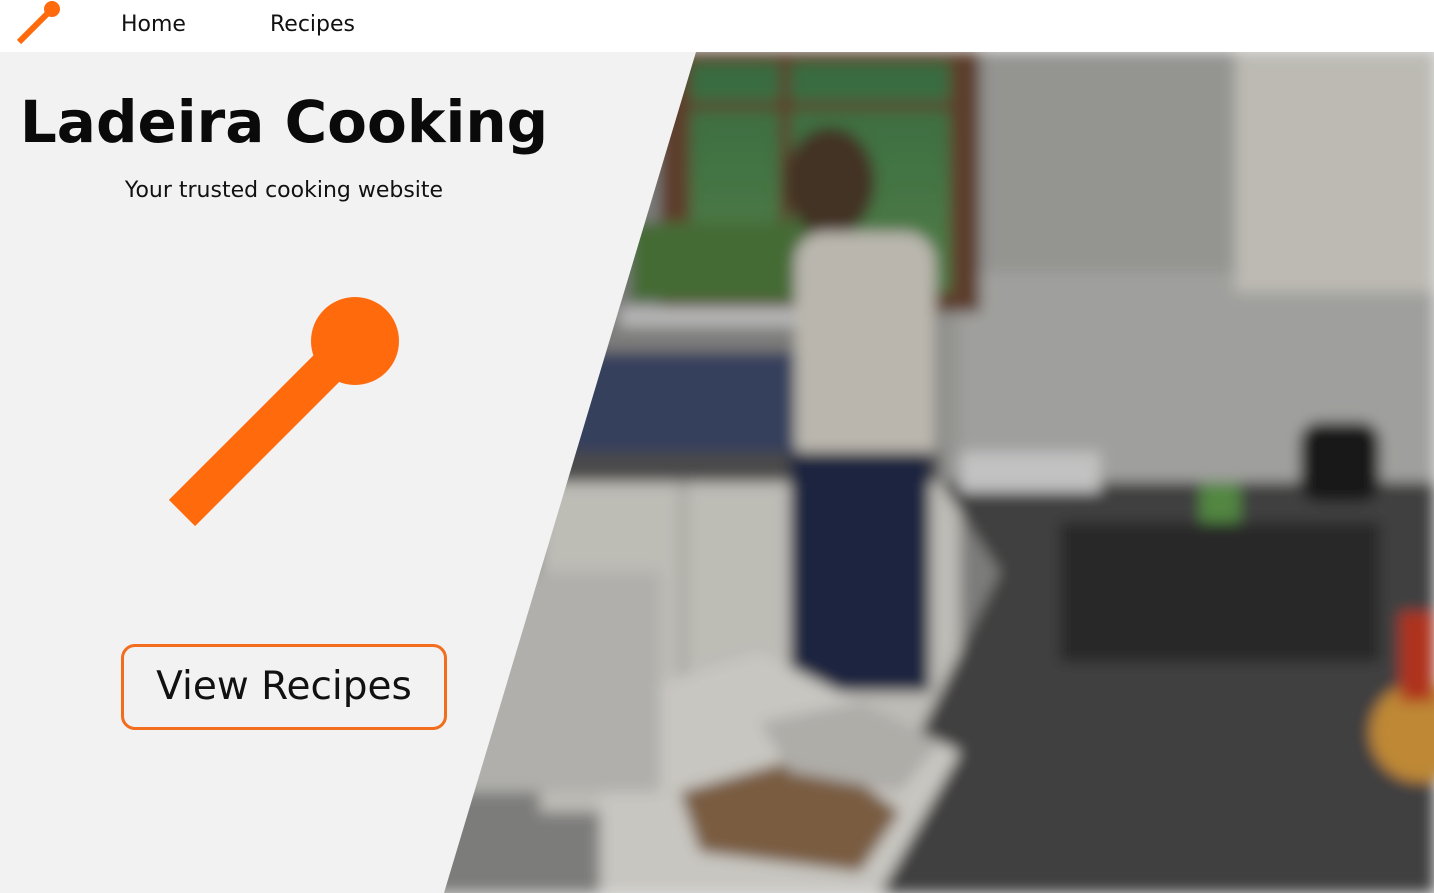 This screenshot has width=1434, height=893. Describe the element at coordinates (284, 190) in the screenshot. I see `site-subtitle: Your trusted cooking website` at that location.